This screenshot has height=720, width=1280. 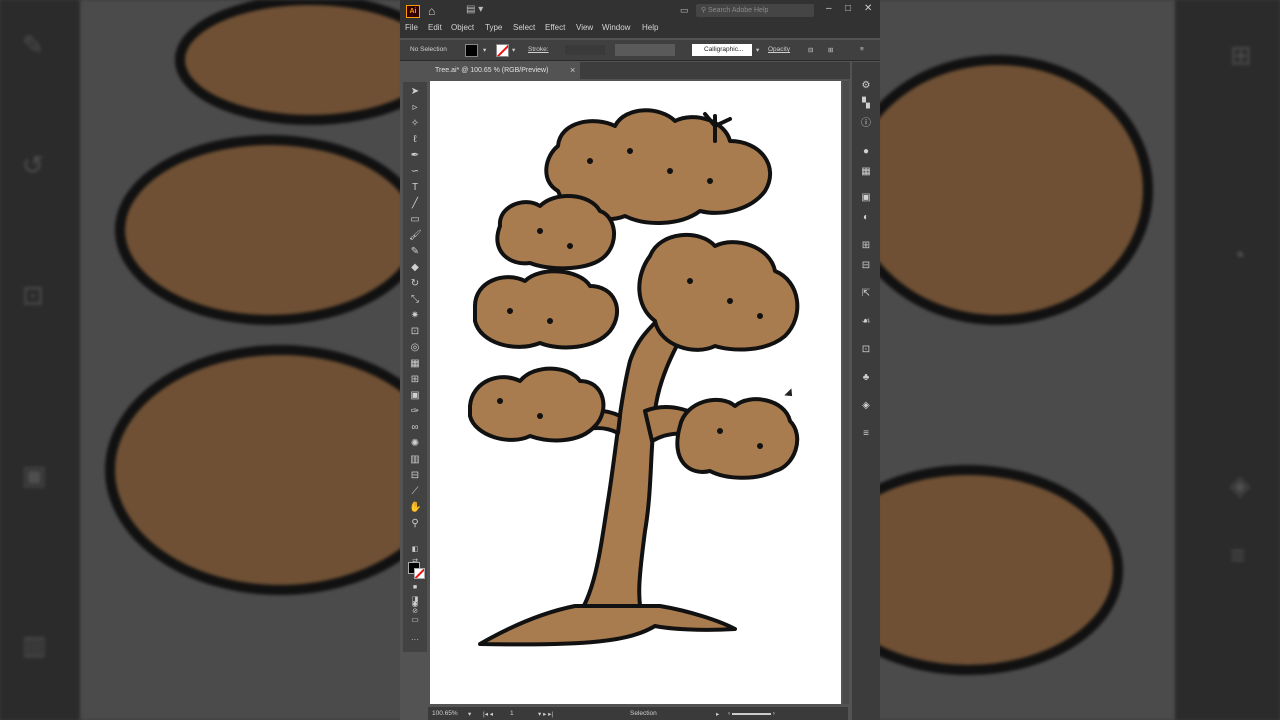 What do you see at coordinates (866, 406) in the screenshot?
I see `layers-panel-icon: ◈` at bounding box center [866, 406].